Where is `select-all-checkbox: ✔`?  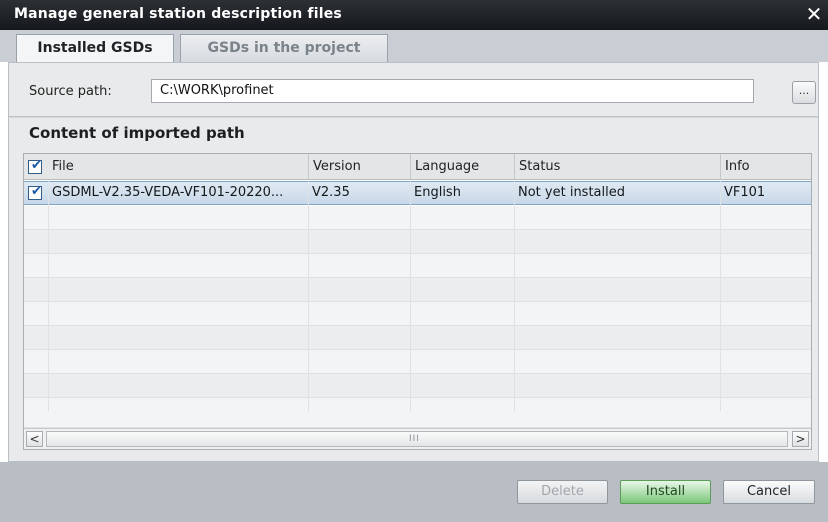
select-all-checkbox: ✔ is located at coordinates (35, 166).